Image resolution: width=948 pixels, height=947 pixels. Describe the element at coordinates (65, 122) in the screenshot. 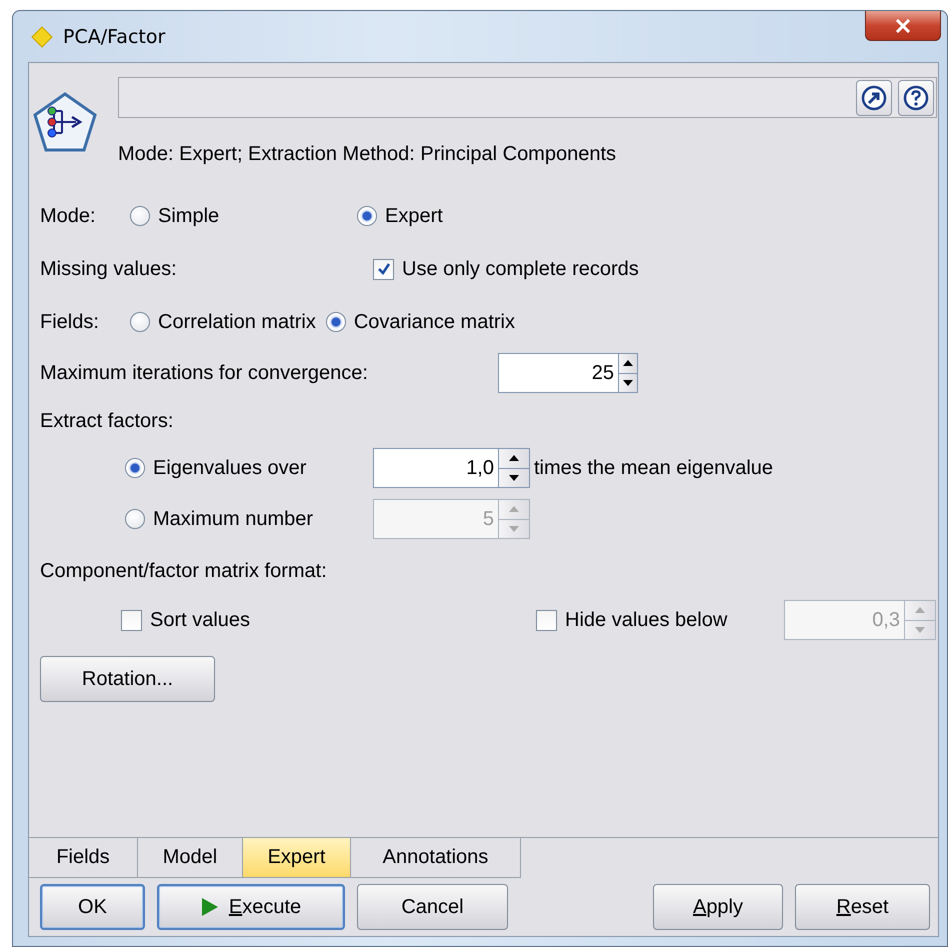

I see `node-icon` at that location.